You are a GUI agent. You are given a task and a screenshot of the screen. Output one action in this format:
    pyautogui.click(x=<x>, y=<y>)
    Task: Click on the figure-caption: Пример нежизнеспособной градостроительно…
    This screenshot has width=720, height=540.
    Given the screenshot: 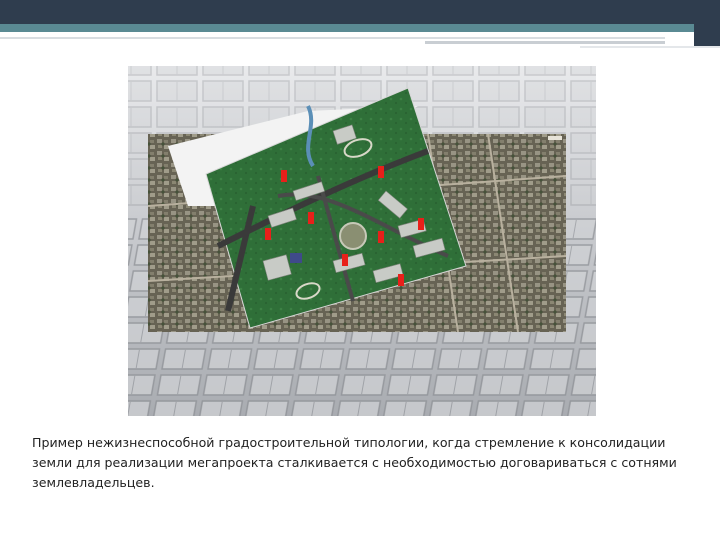 What is the action you would take?
    pyautogui.click(x=354, y=462)
    